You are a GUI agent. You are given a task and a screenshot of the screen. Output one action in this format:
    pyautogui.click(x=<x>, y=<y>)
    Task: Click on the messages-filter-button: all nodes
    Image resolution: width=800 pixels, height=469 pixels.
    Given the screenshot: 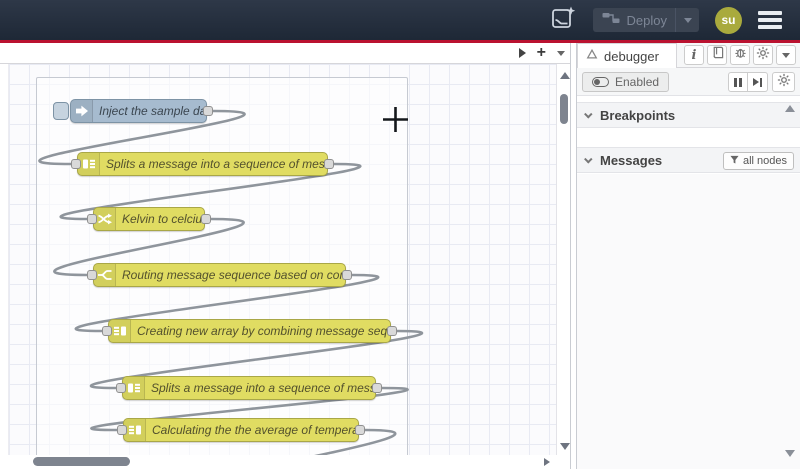 What is the action you would take?
    pyautogui.click(x=758, y=161)
    